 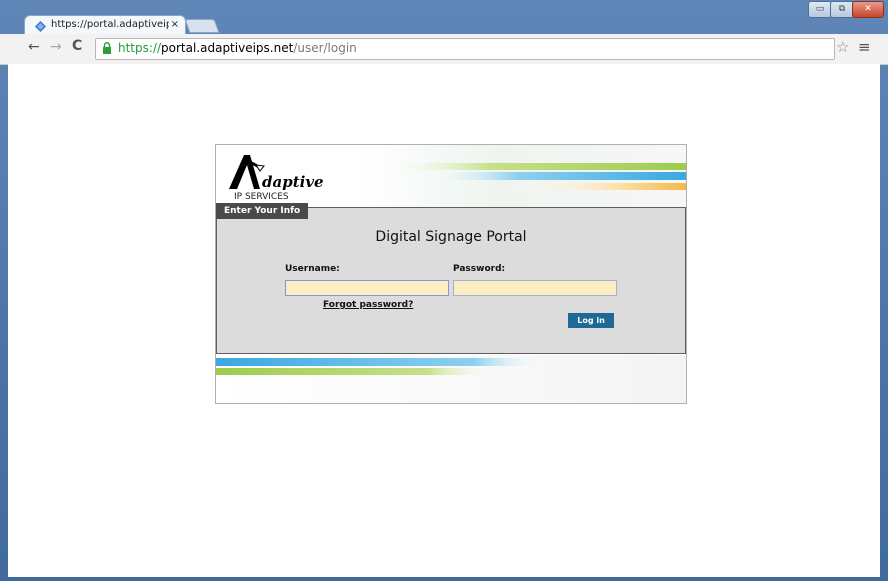 I want to click on login-button: Log in, so click(x=591, y=320).